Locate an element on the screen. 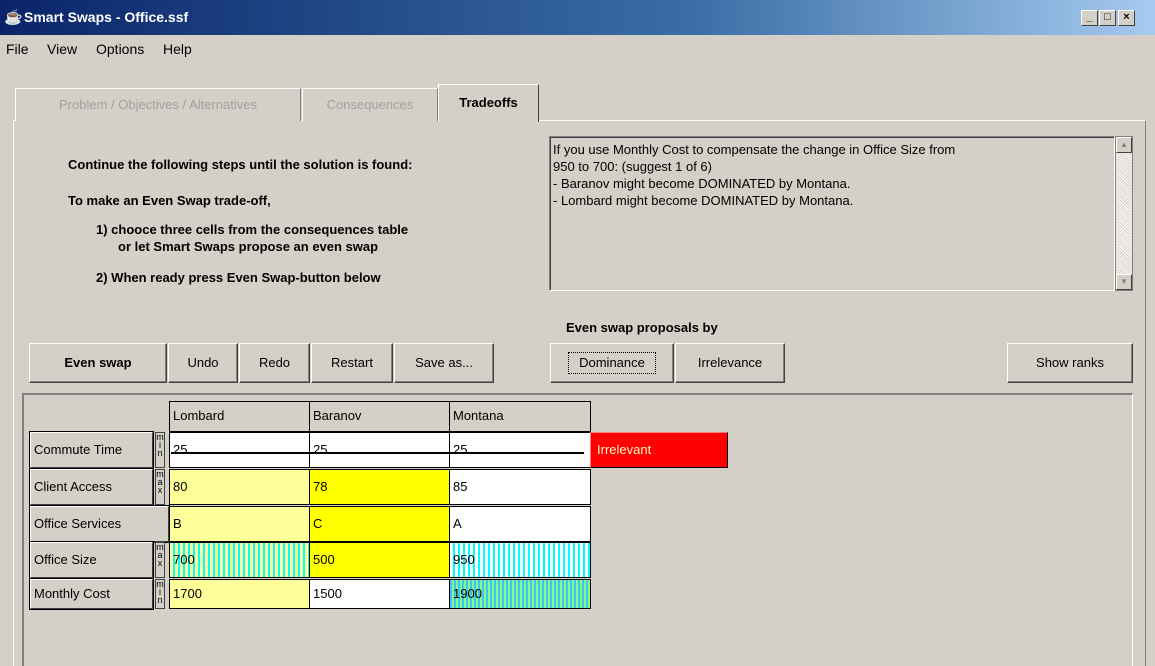 The image size is (1155, 666). info-line: 950 to 700: (suggest 1 of 6) is located at coordinates (632, 166).